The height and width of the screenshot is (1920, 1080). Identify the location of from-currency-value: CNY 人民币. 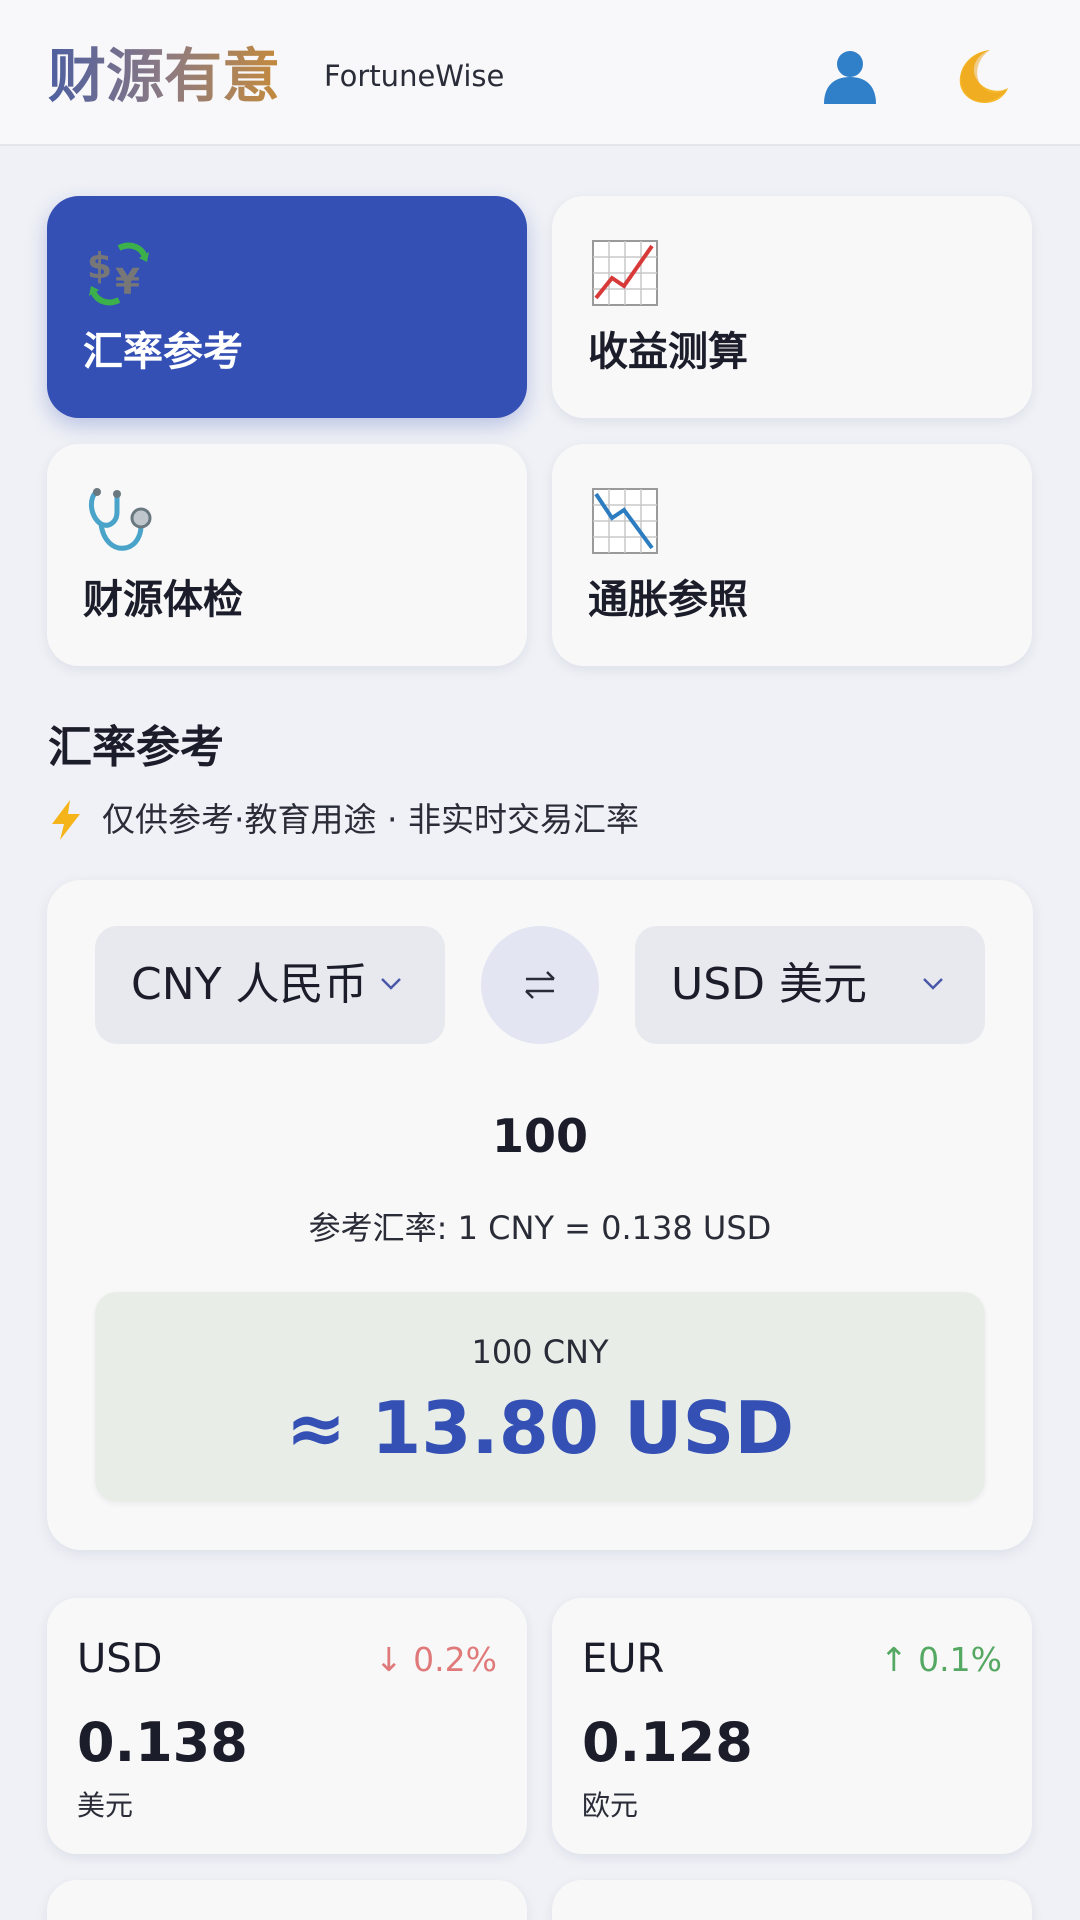
(249, 984).